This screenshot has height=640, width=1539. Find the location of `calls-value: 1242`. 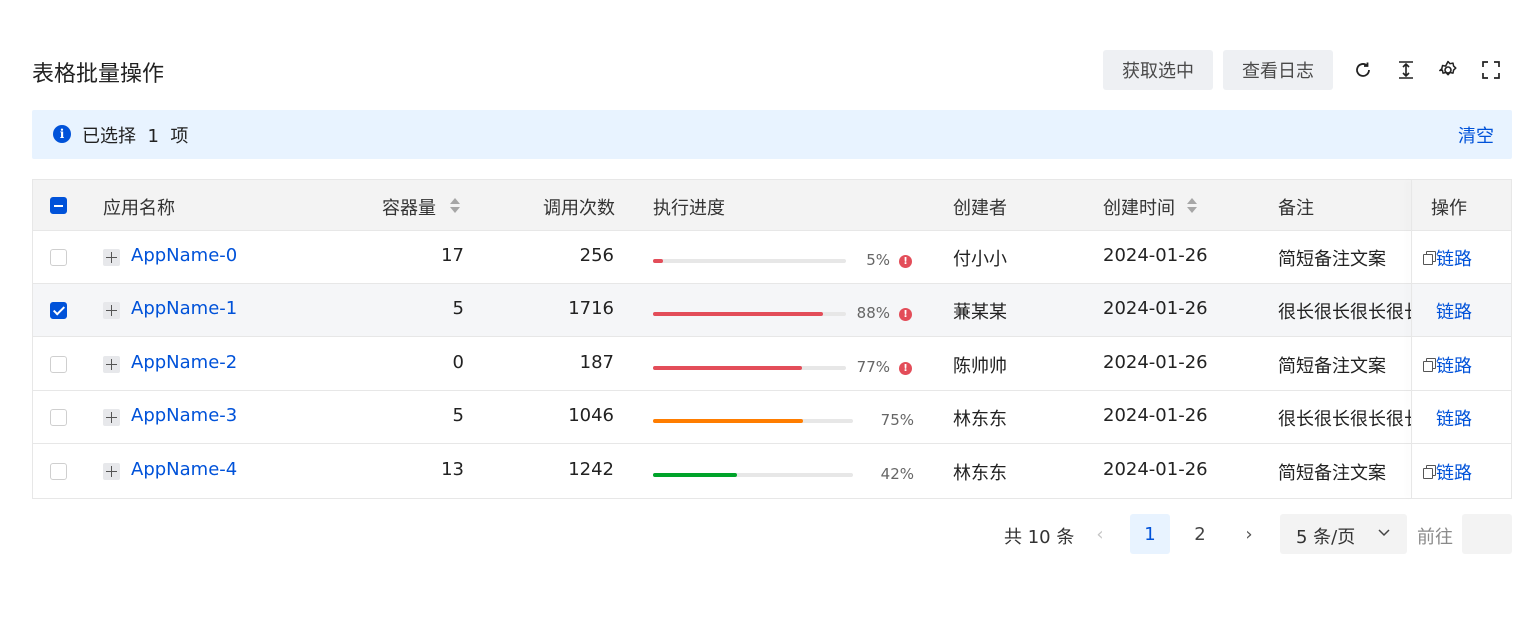

calls-value: 1242 is located at coordinates (591, 469).